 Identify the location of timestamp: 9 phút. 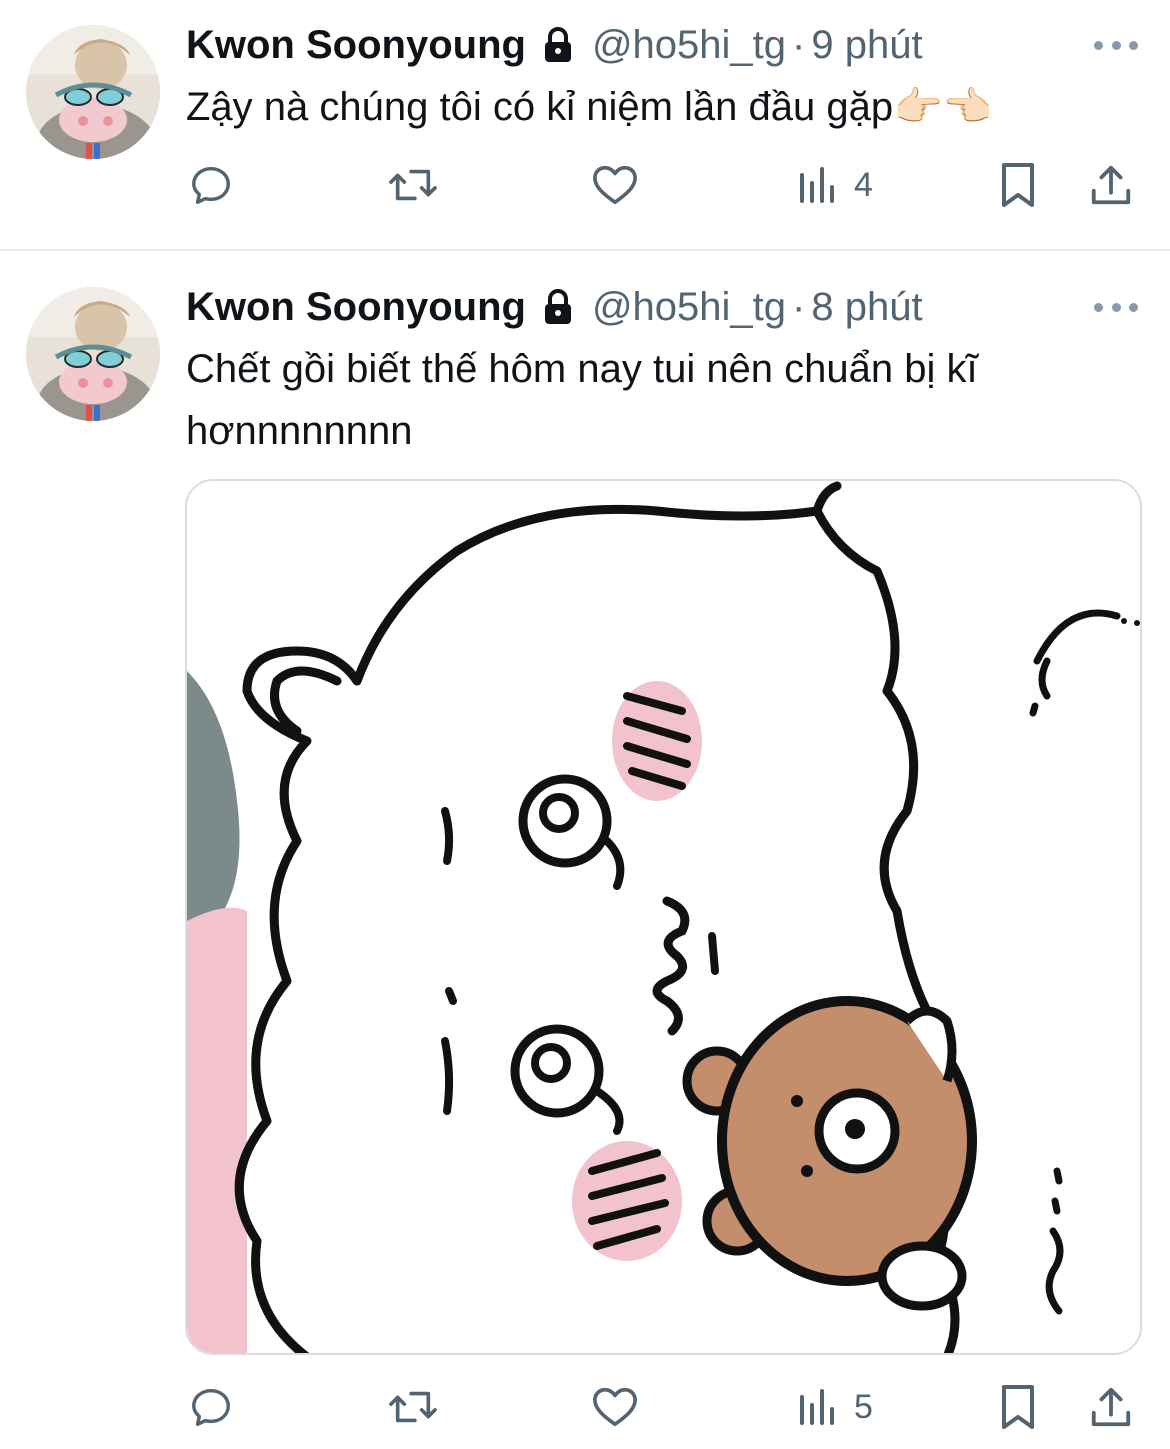
(866, 45).